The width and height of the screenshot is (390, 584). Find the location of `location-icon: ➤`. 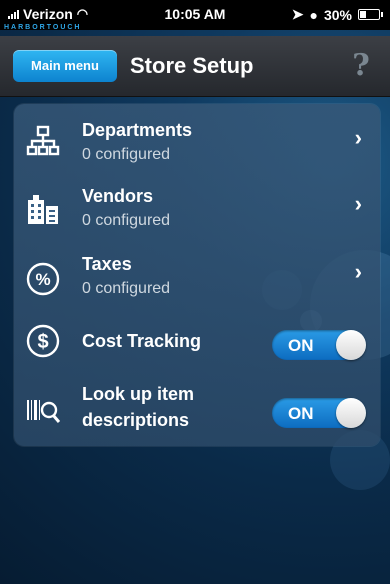

location-icon: ➤ is located at coordinates (297, 14).